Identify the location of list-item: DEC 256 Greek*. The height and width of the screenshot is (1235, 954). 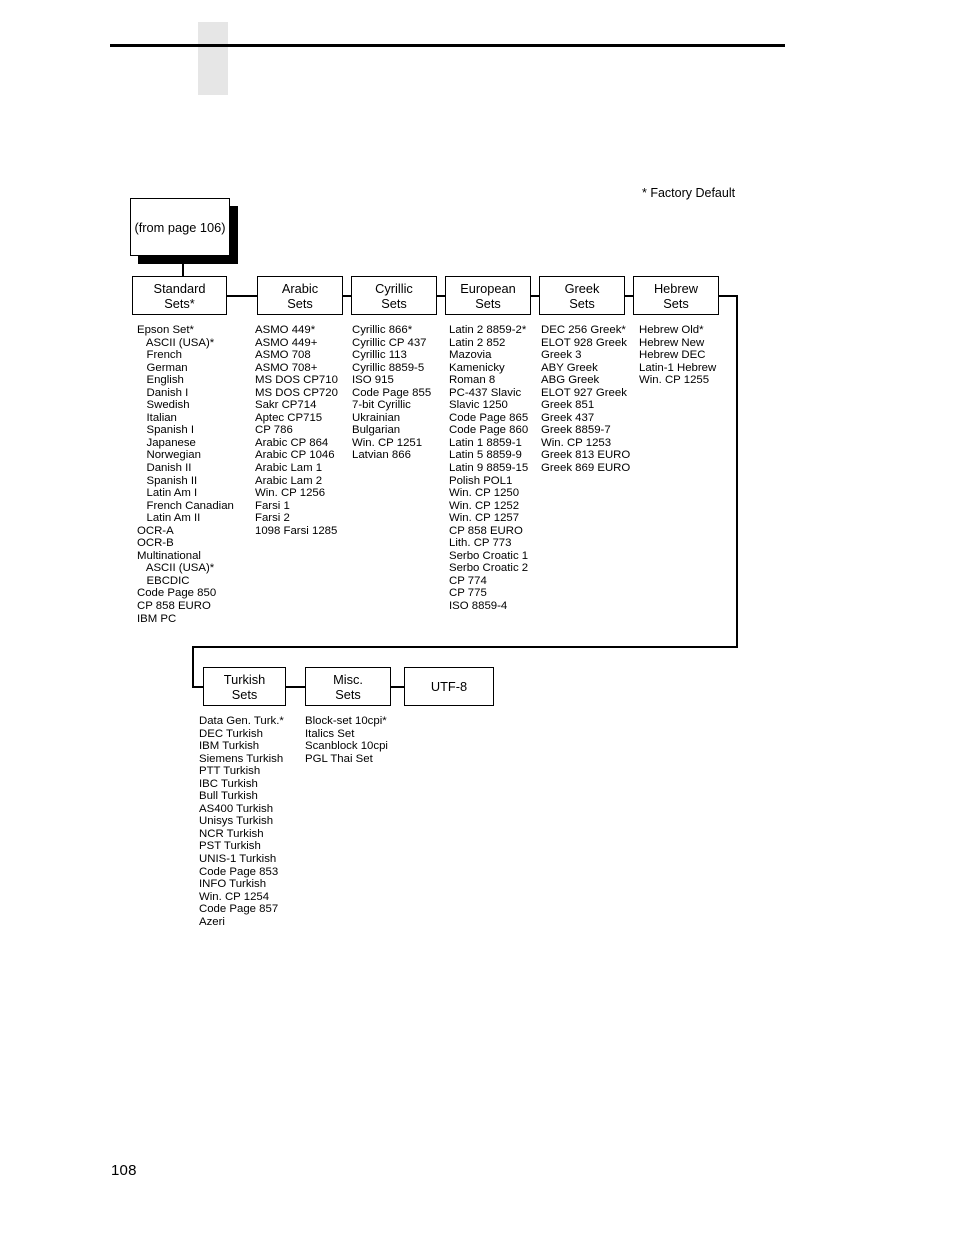
(583, 330).